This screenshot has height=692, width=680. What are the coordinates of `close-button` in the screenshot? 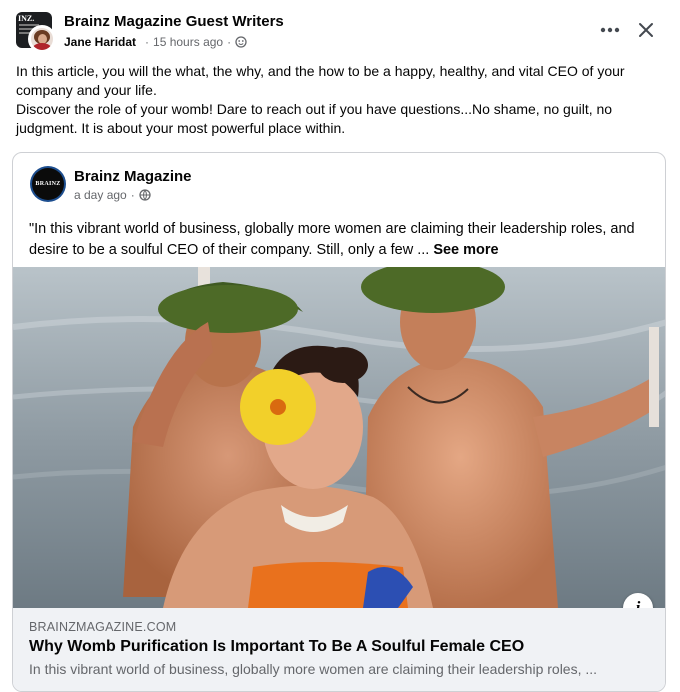 It's located at (646, 30).